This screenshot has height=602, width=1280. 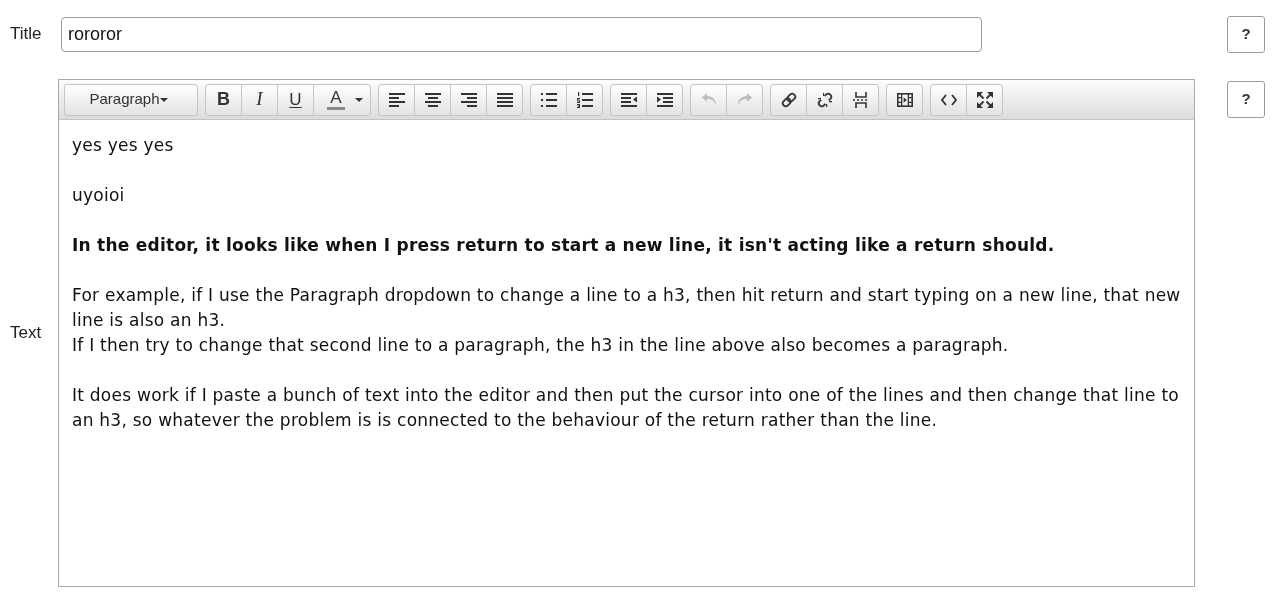 What do you see at coordinates (295, 99) in the screenshot?
I see `underline-button: U` at bounding box center [295, 99].